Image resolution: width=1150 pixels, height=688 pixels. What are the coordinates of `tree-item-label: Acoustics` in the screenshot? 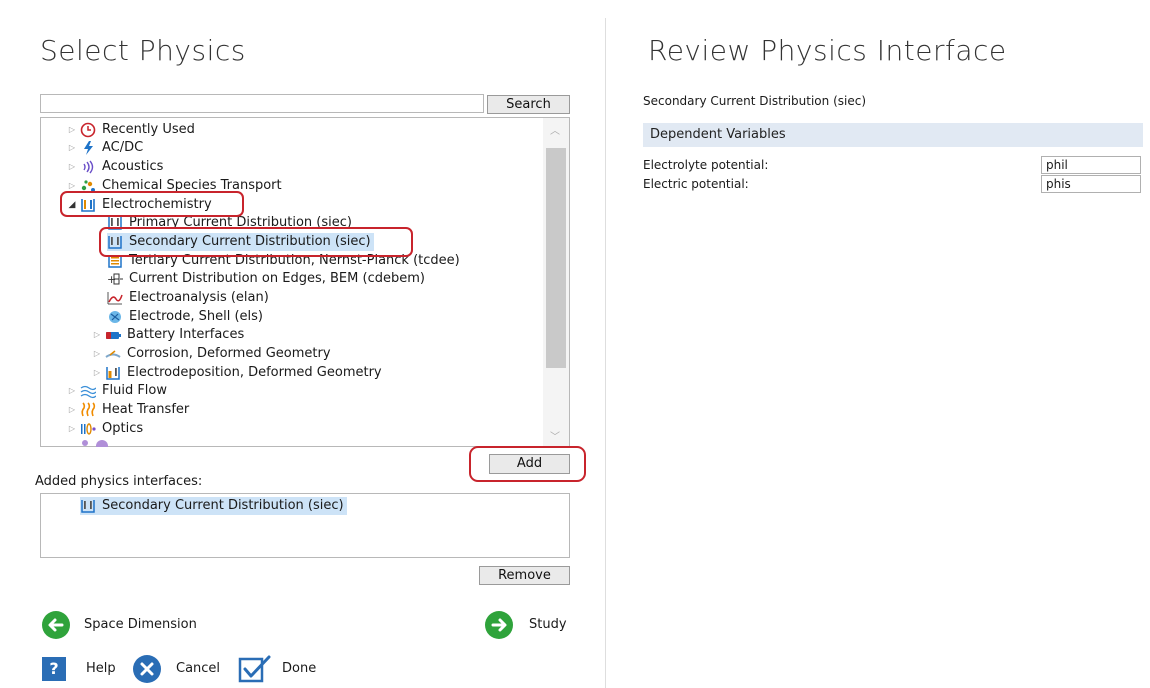 It's located at (133, 166).